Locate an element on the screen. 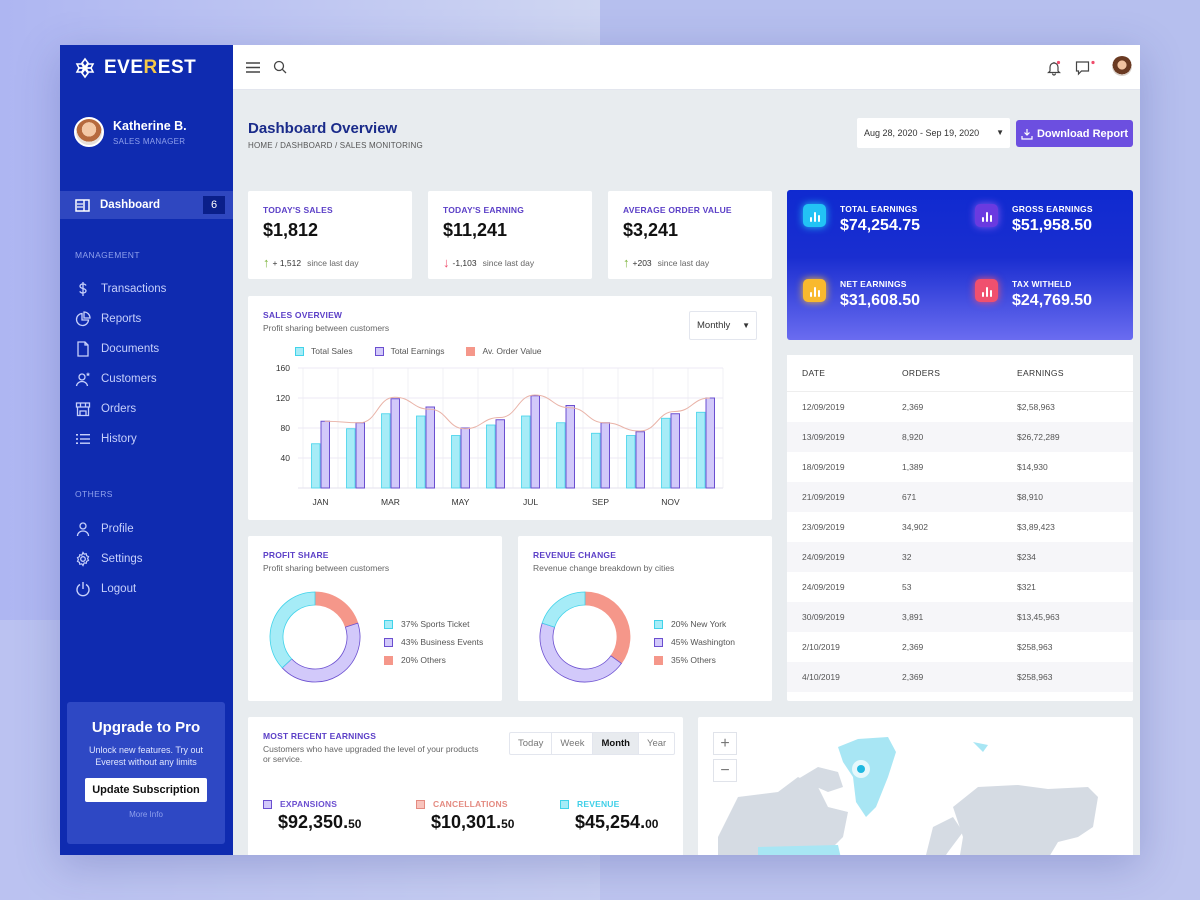  header-avatar is located at coordinates (1122, 66).